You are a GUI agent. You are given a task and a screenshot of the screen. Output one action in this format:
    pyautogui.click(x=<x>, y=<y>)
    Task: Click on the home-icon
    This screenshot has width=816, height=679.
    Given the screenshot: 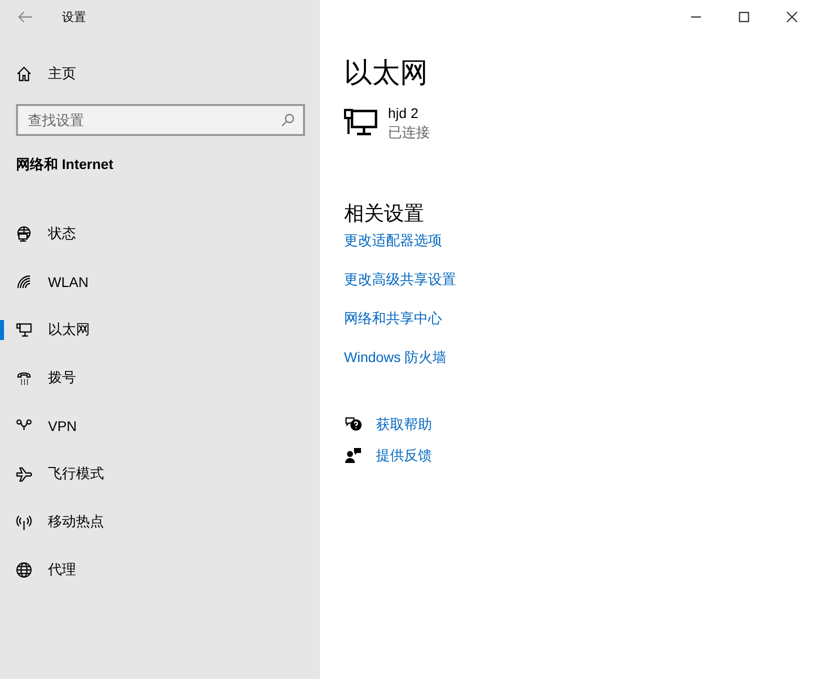 What is the action you would take?
    pyautogui.click(x=24, y=74)
    